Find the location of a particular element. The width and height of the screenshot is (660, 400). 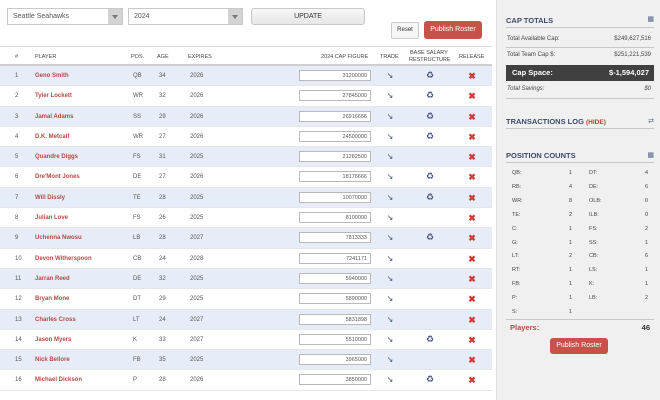

player-name-link: Julian Love is located at coordinates (51, 218).